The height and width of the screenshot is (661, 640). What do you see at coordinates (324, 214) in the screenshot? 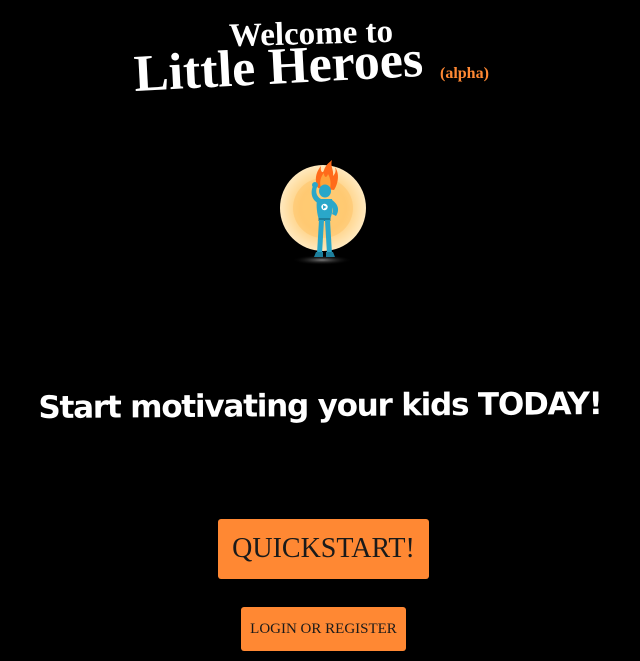
I see `superhero-mascot-icon` at bounding box center [324, 214].